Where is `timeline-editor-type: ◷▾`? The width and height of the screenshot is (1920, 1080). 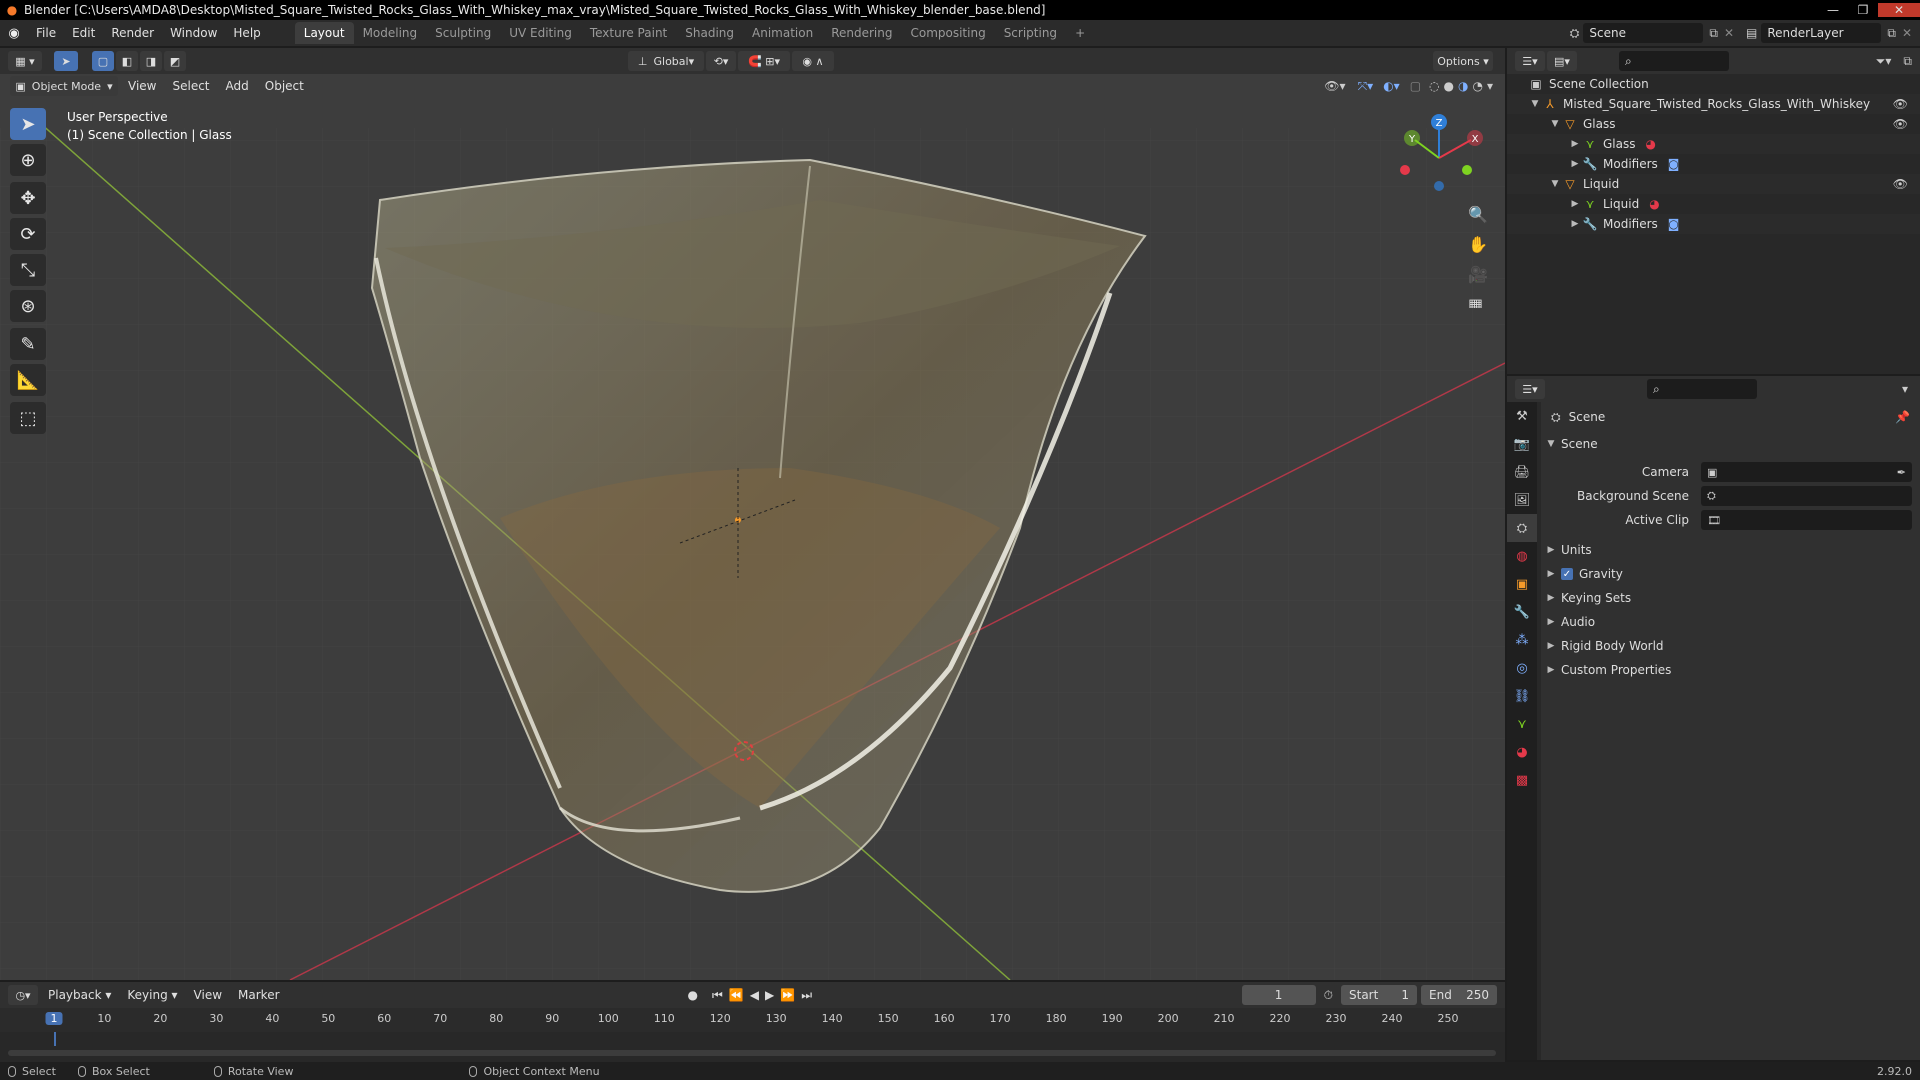
timeline-editor-type: ◷▾ is located at coordinates (23, 995).